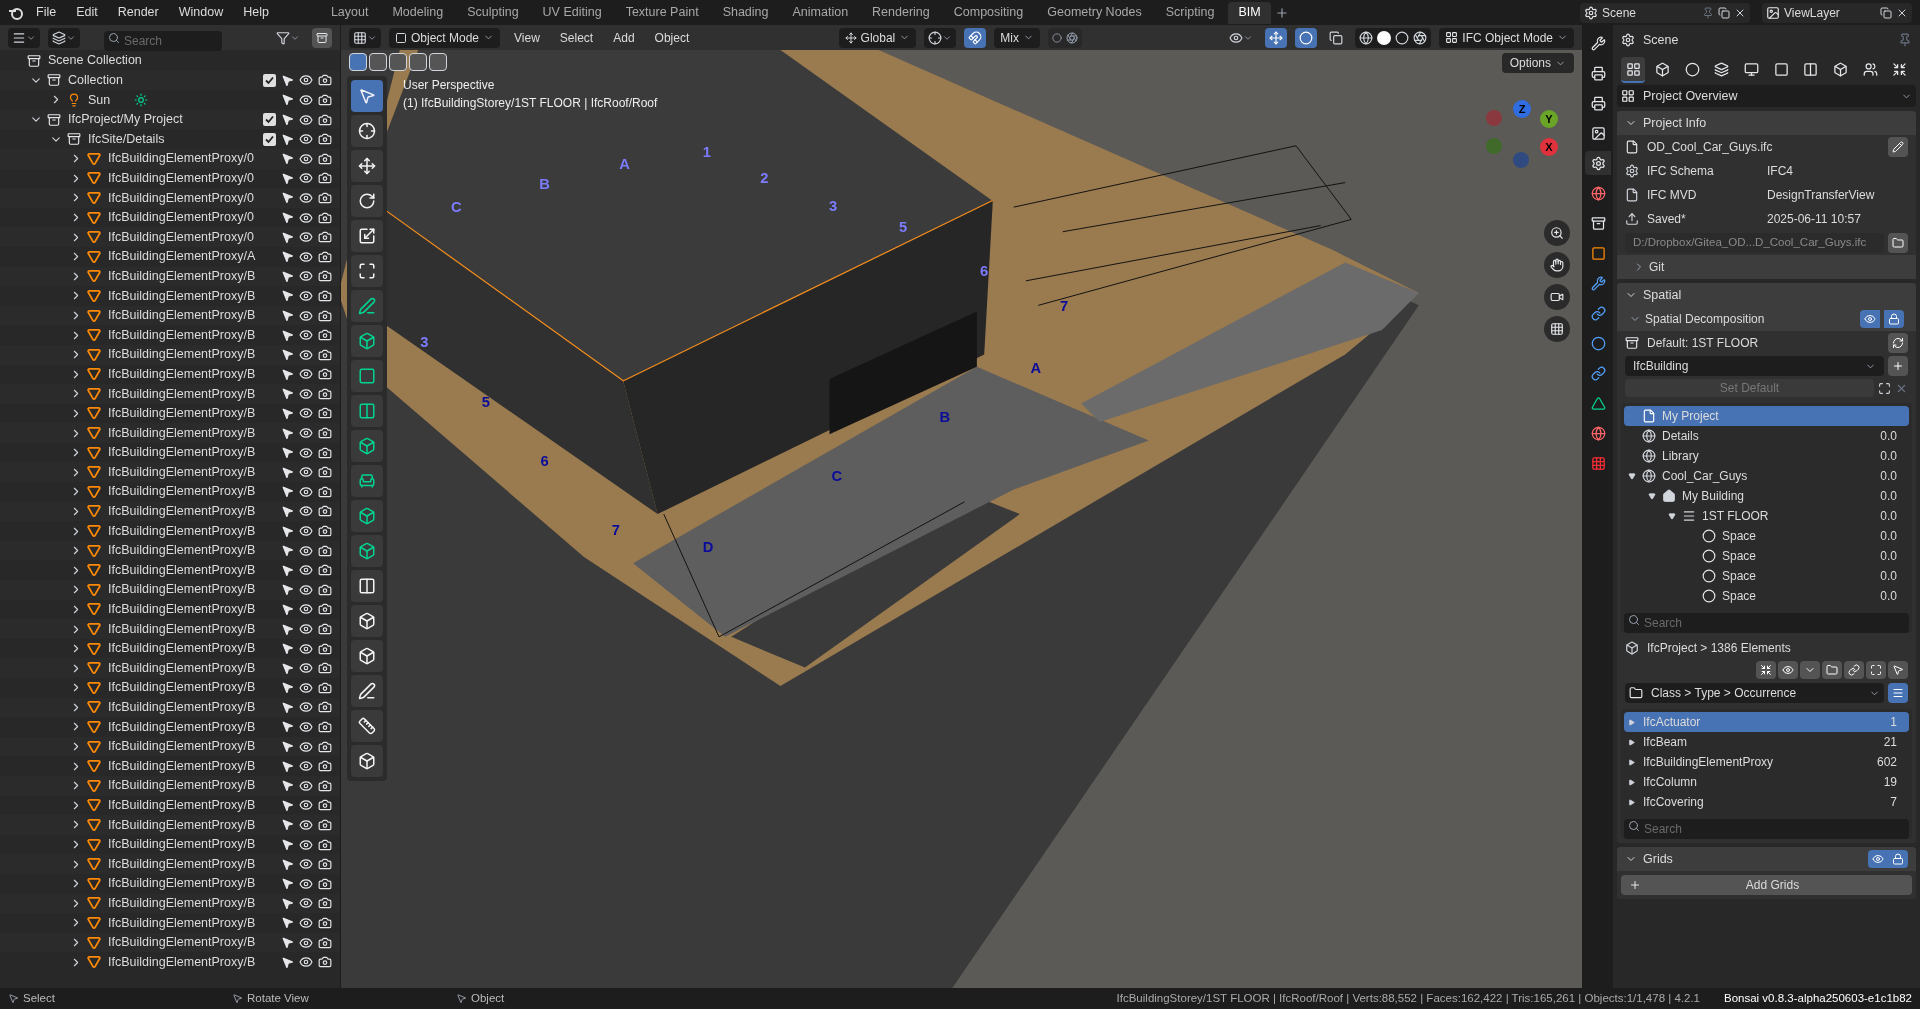  Describe the element at coordinates (1766, 885) in the screenshot. I see `add-grids-button: Add Grids` at that location.